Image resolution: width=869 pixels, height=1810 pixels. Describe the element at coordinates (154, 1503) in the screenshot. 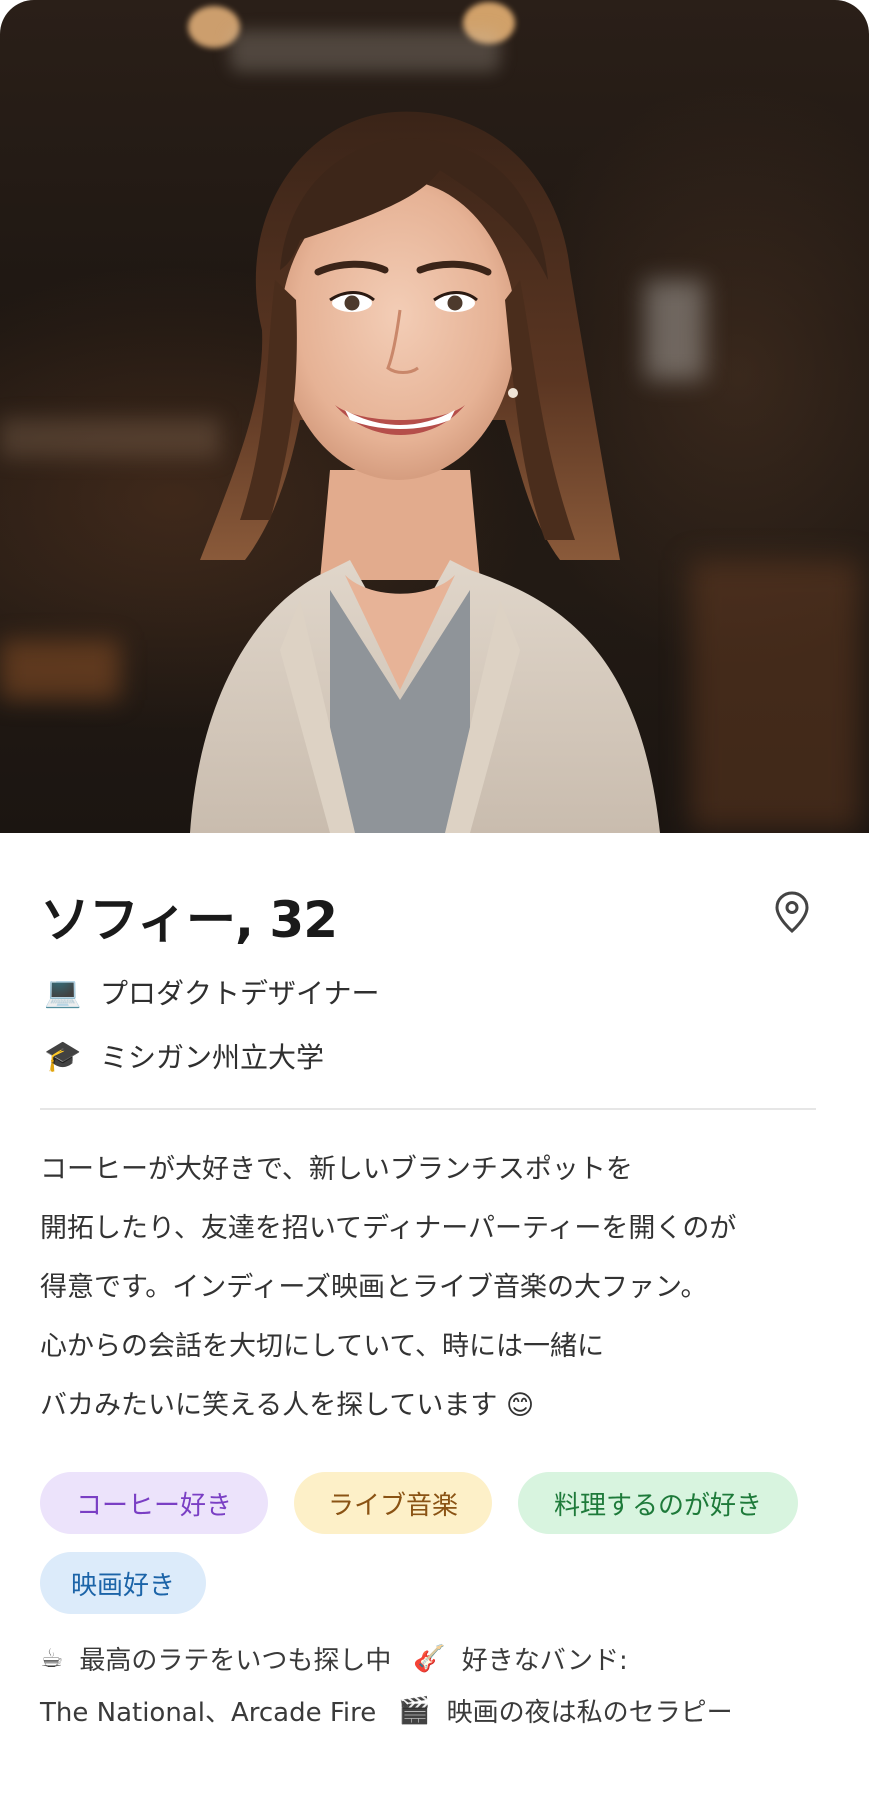

I see `tag-coffee-lover: コーヒー好き` at that location.